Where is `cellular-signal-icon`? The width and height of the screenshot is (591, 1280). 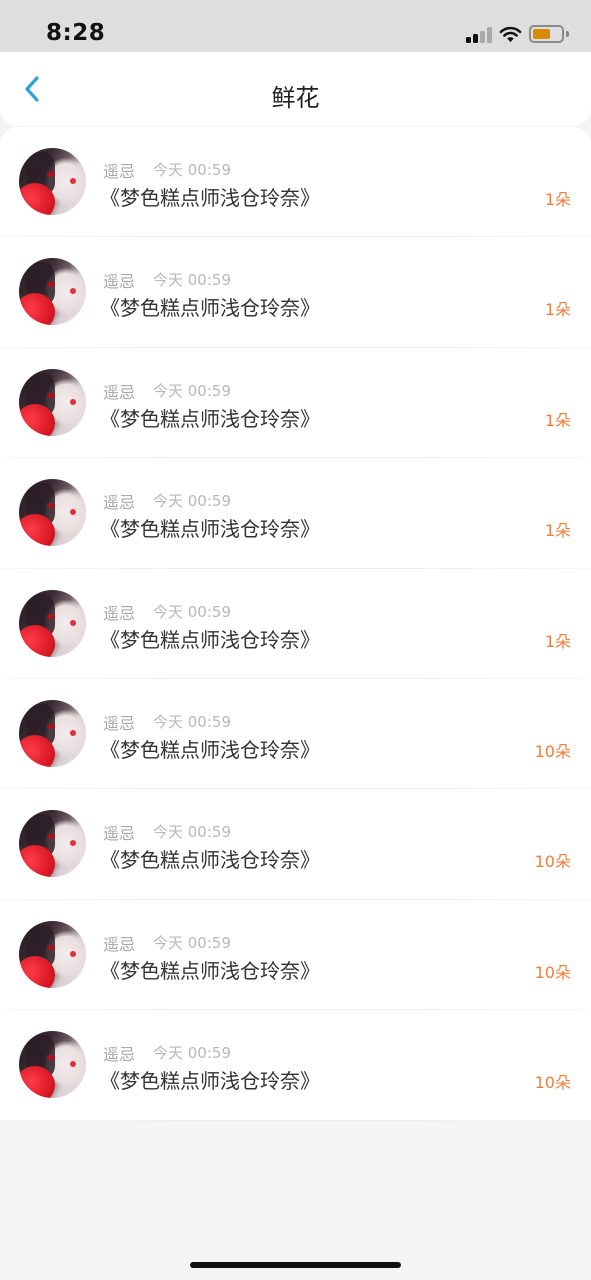
cellular-signal-icon is located at coordinates (479, 35).